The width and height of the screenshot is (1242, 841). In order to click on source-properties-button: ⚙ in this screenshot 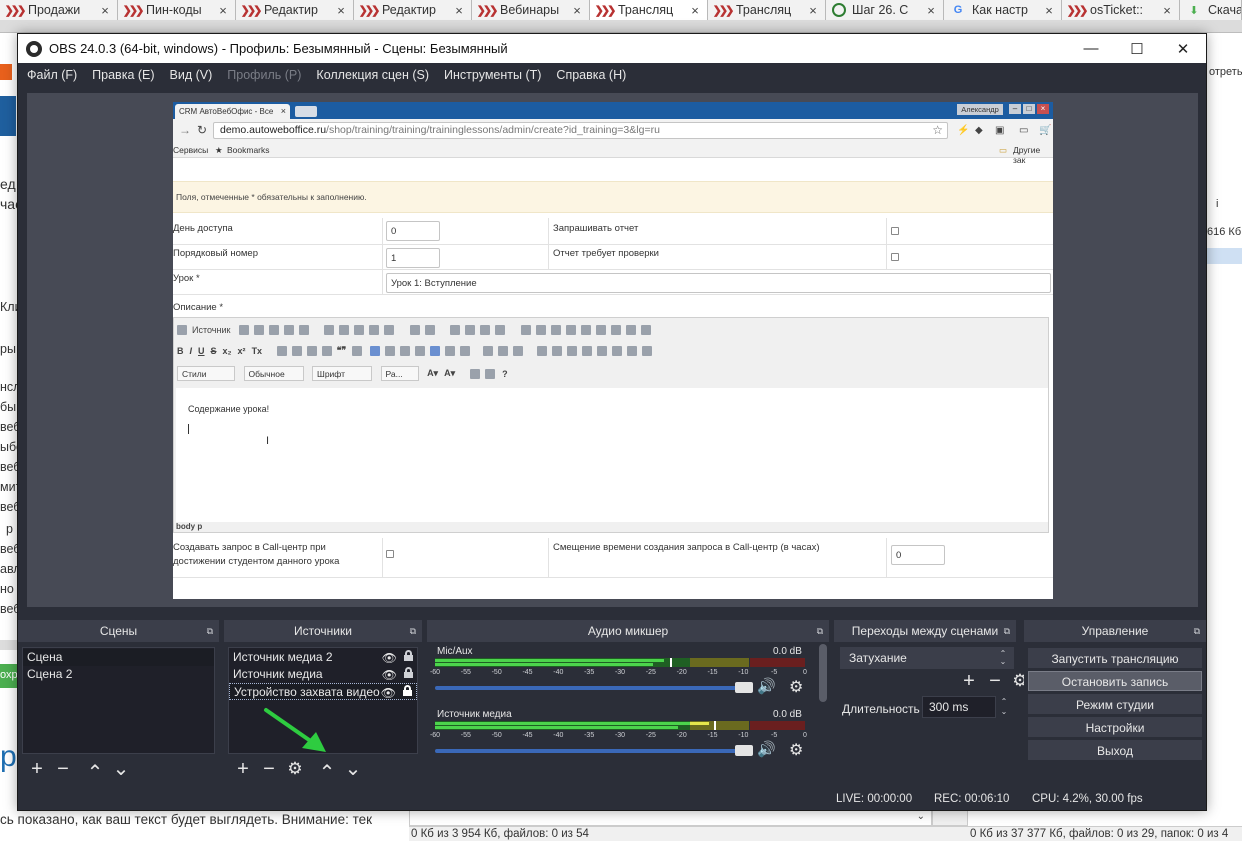, I will do `click(295, 769)`.